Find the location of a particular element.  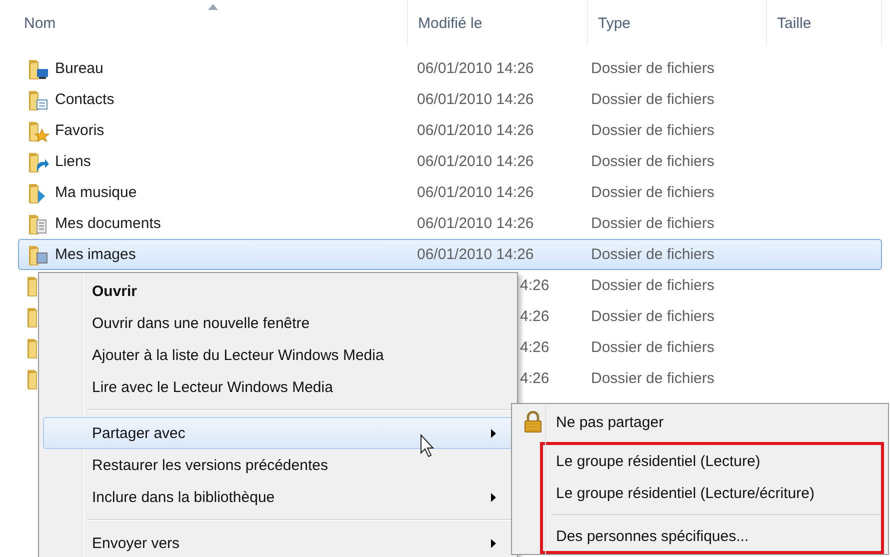

file-name: Mes documents is located at coordinates (108, 223).